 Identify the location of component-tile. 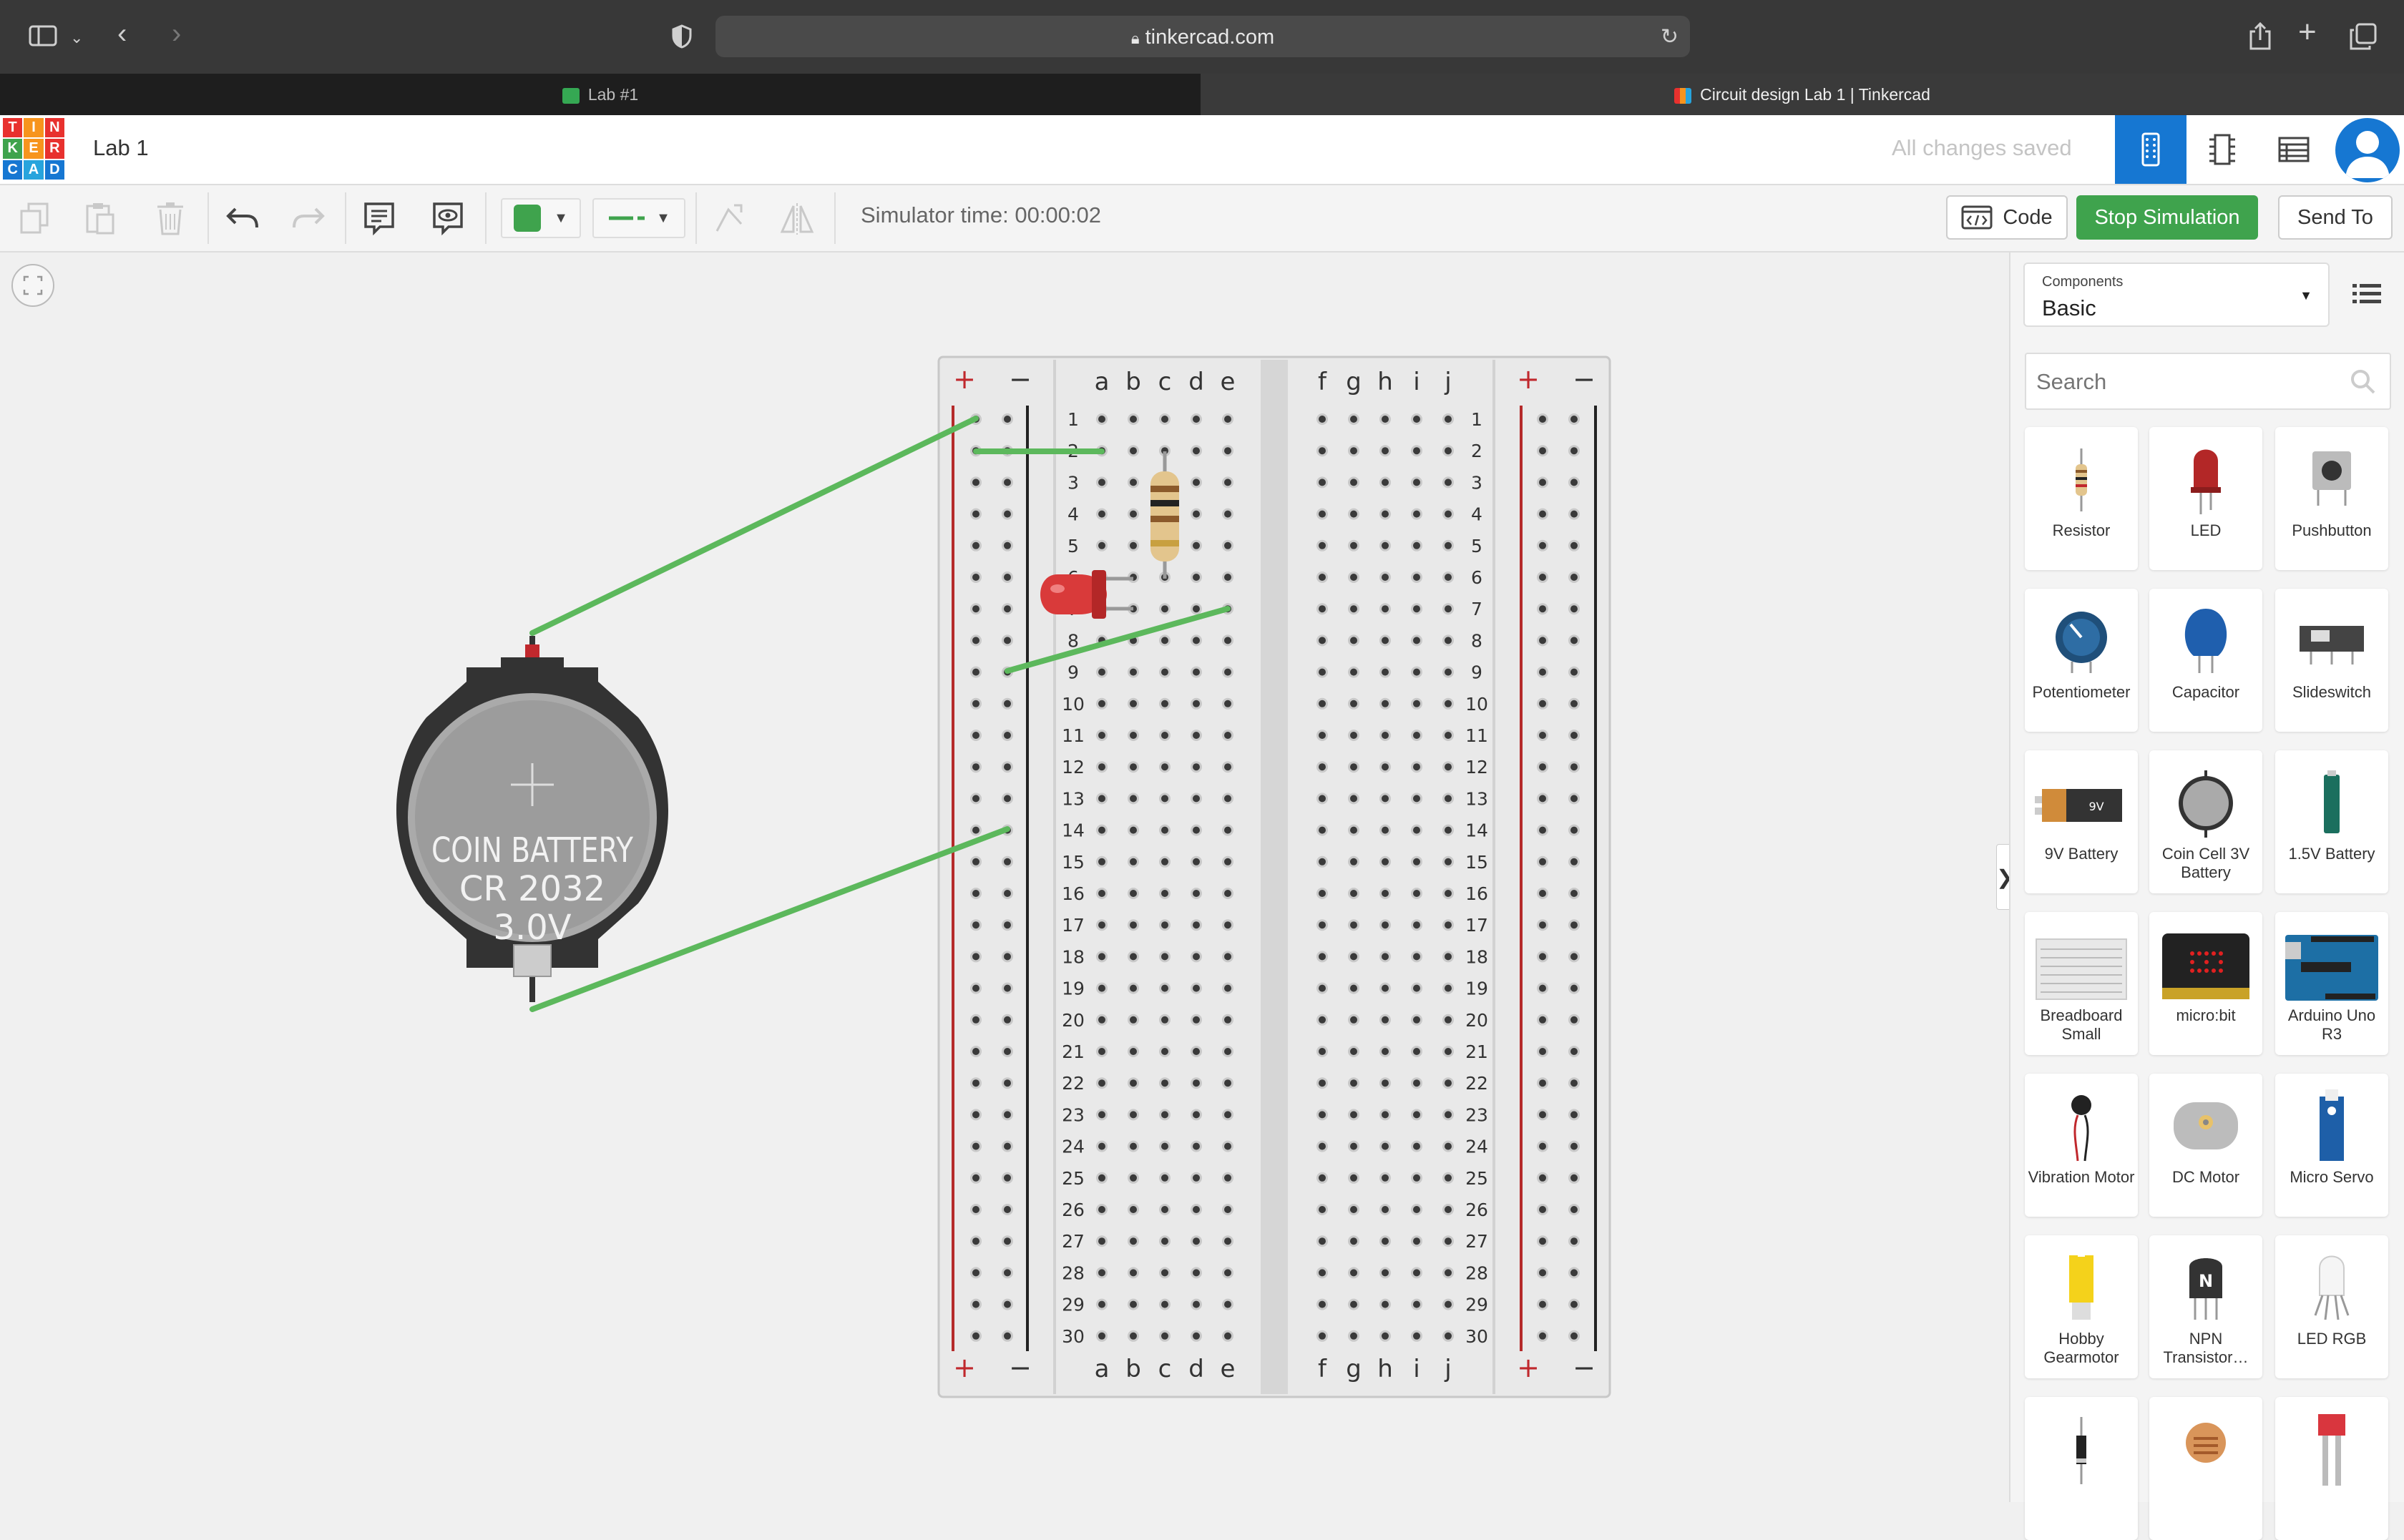
(2081, 1468).